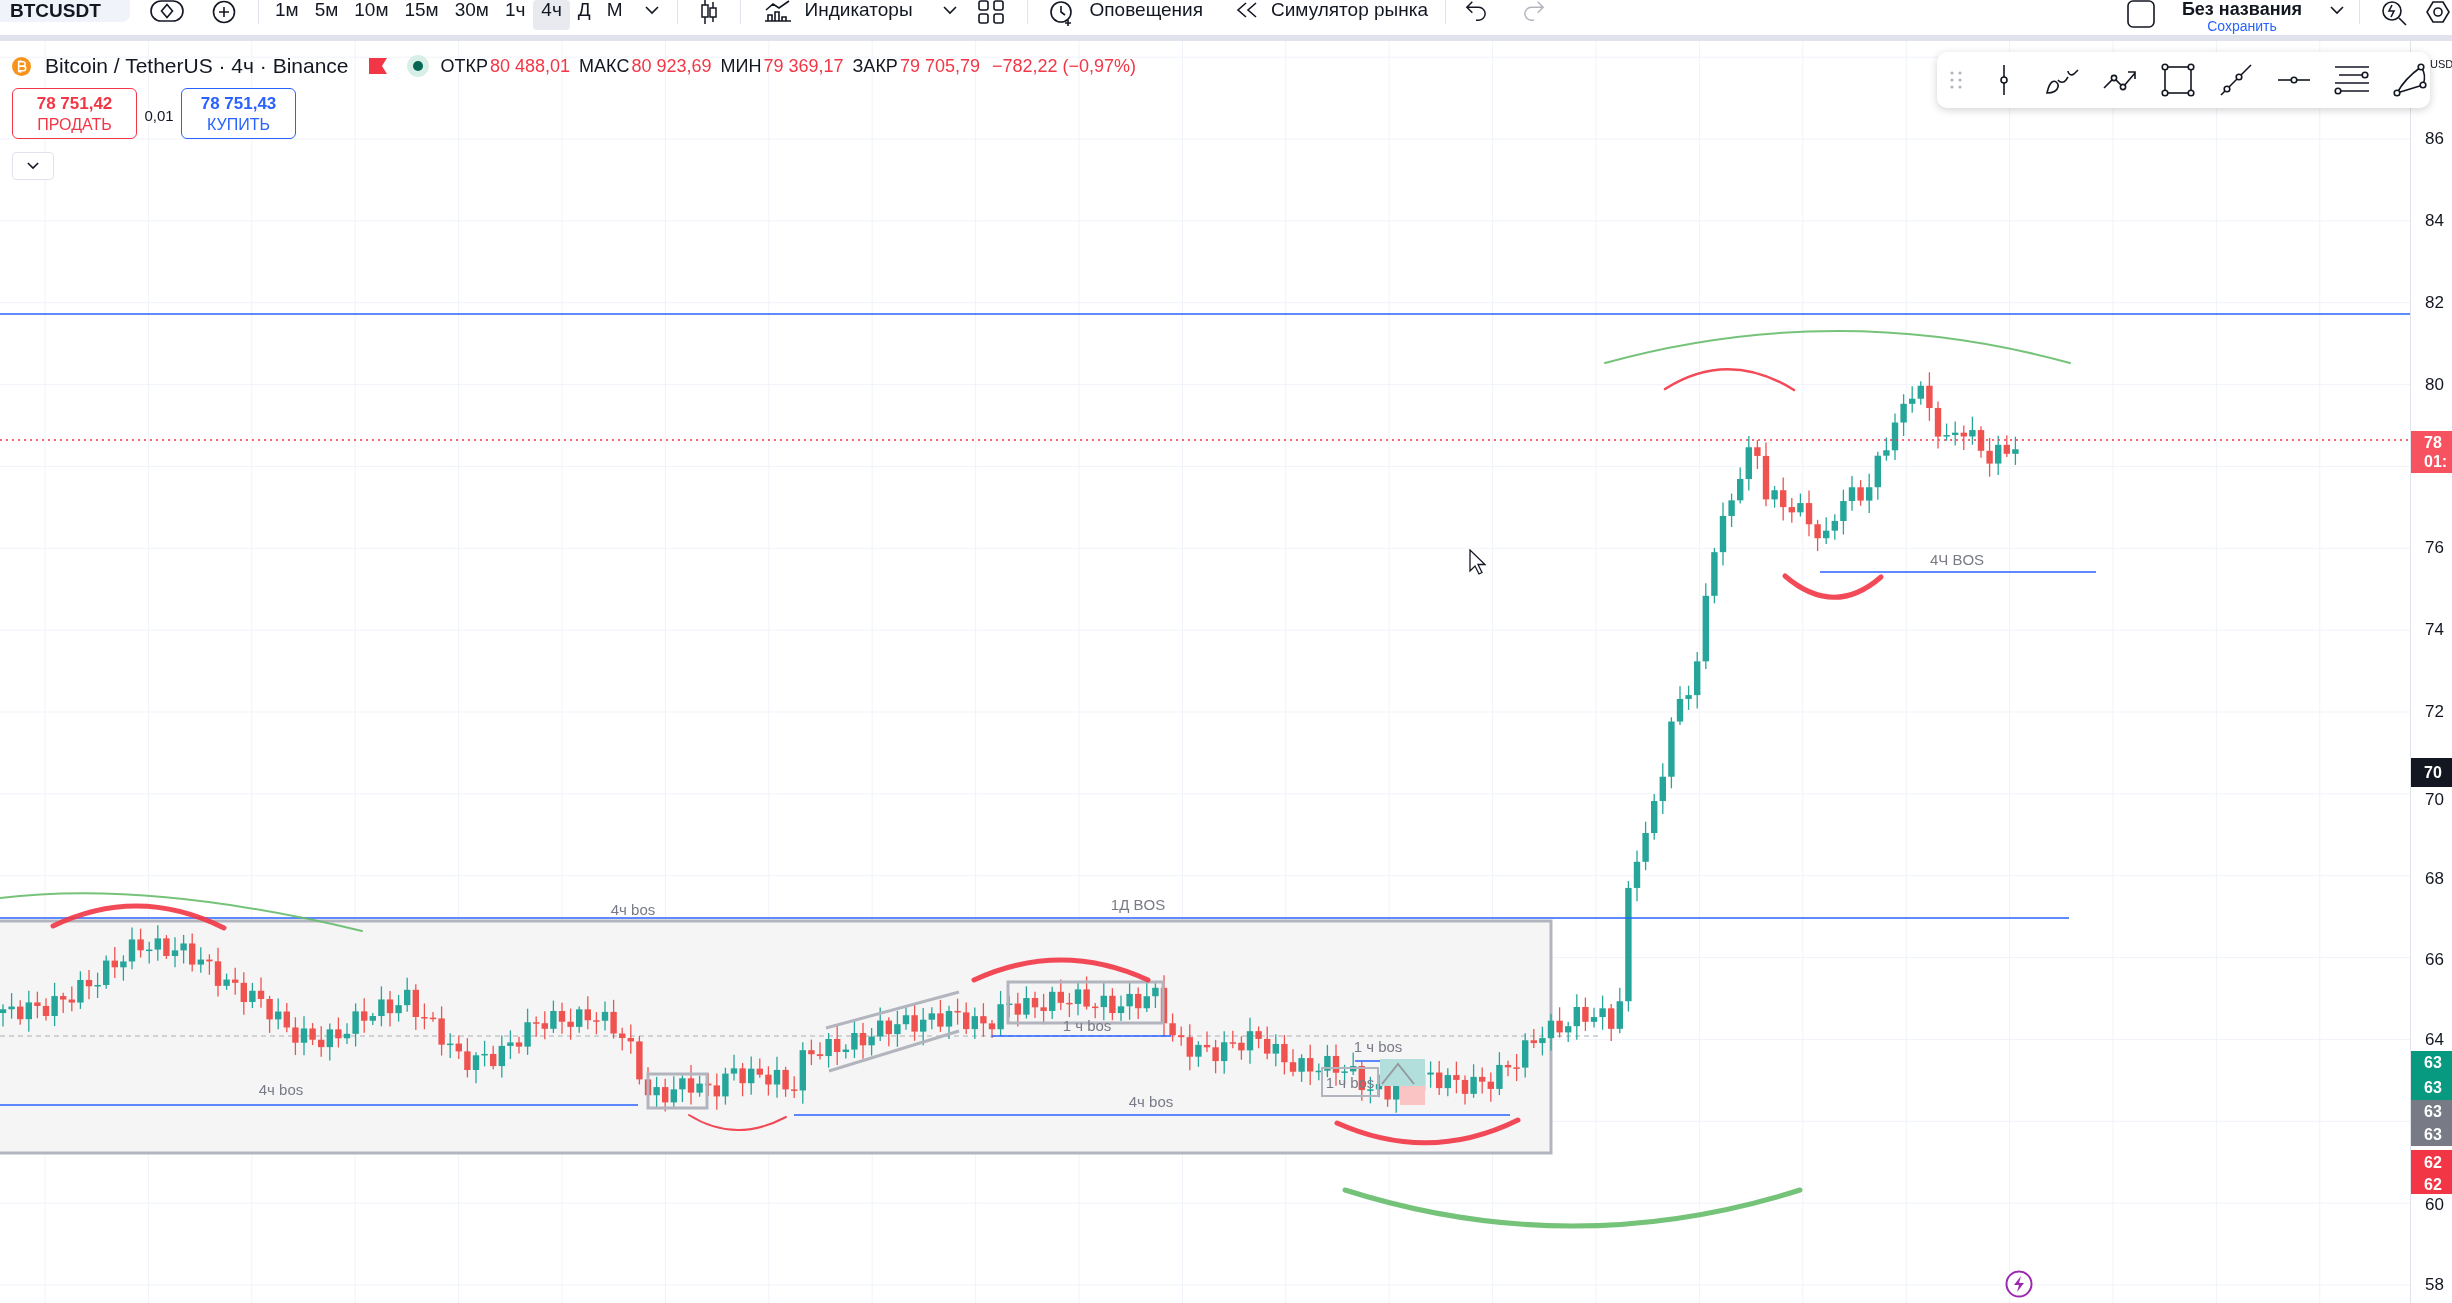 This screenshot has width=2452, height=1303. I want to click on currency-label: USD, so click(2441, 64).